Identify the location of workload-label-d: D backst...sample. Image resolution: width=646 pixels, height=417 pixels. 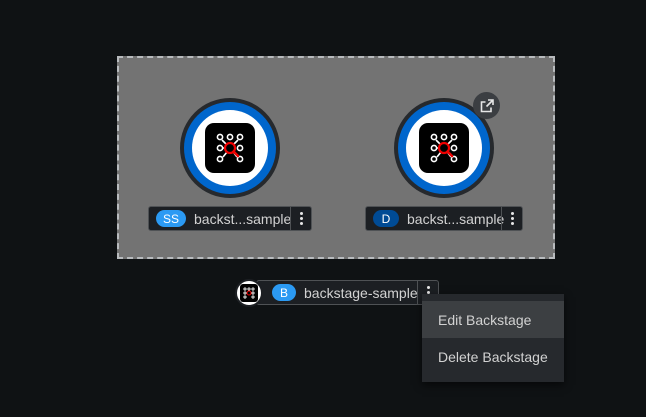
(444, 218).